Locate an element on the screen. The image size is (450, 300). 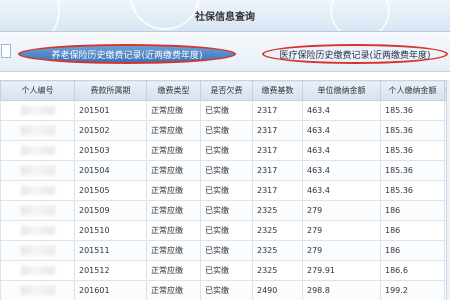
table-row: 201511正常应缴已实缴23252791864 is located at coordinates (225, 250).